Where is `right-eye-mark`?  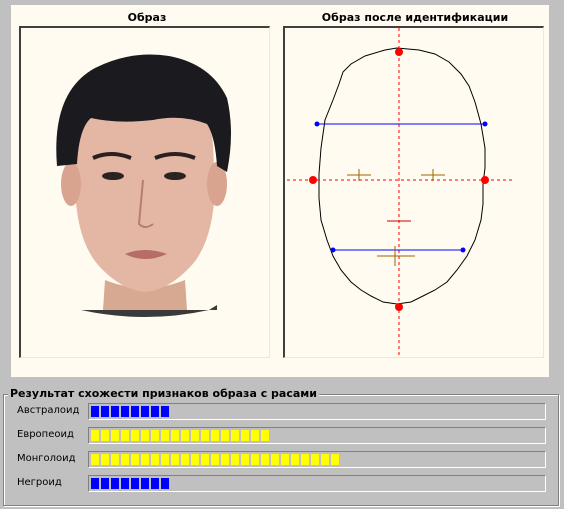
right-eye-mark is located at coordinates (433, 175).